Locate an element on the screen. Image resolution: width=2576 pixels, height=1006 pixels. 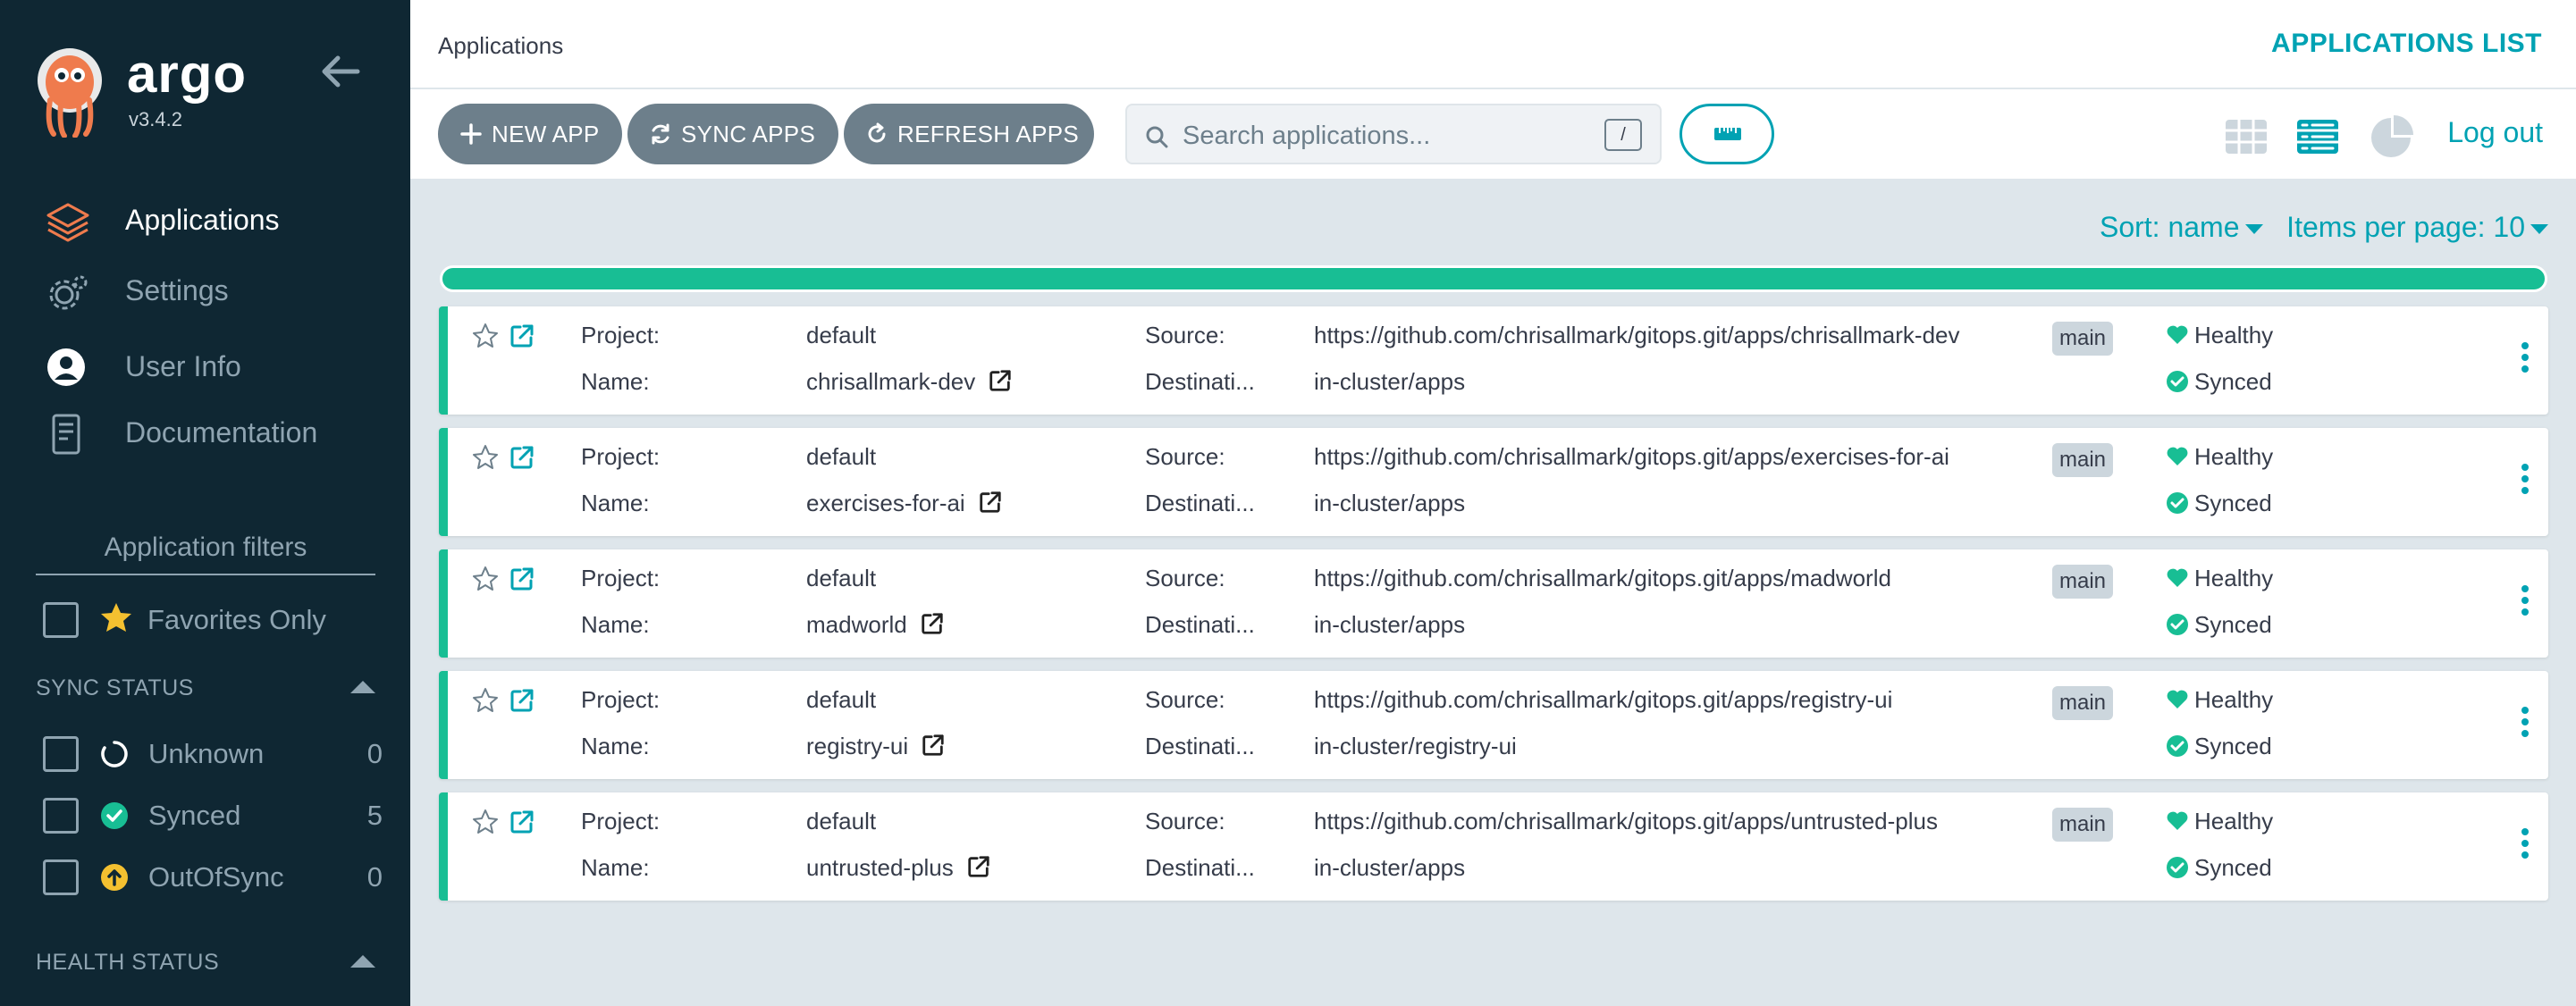
new-app-button: NEW APP is located at coordinates (530, 134).